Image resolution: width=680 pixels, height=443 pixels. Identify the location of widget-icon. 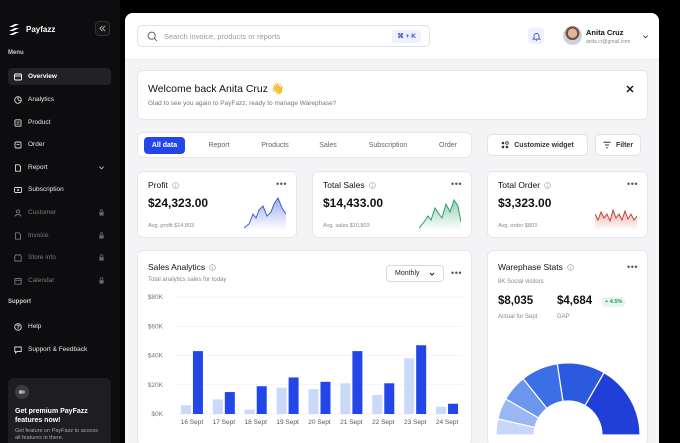
(505, 145).